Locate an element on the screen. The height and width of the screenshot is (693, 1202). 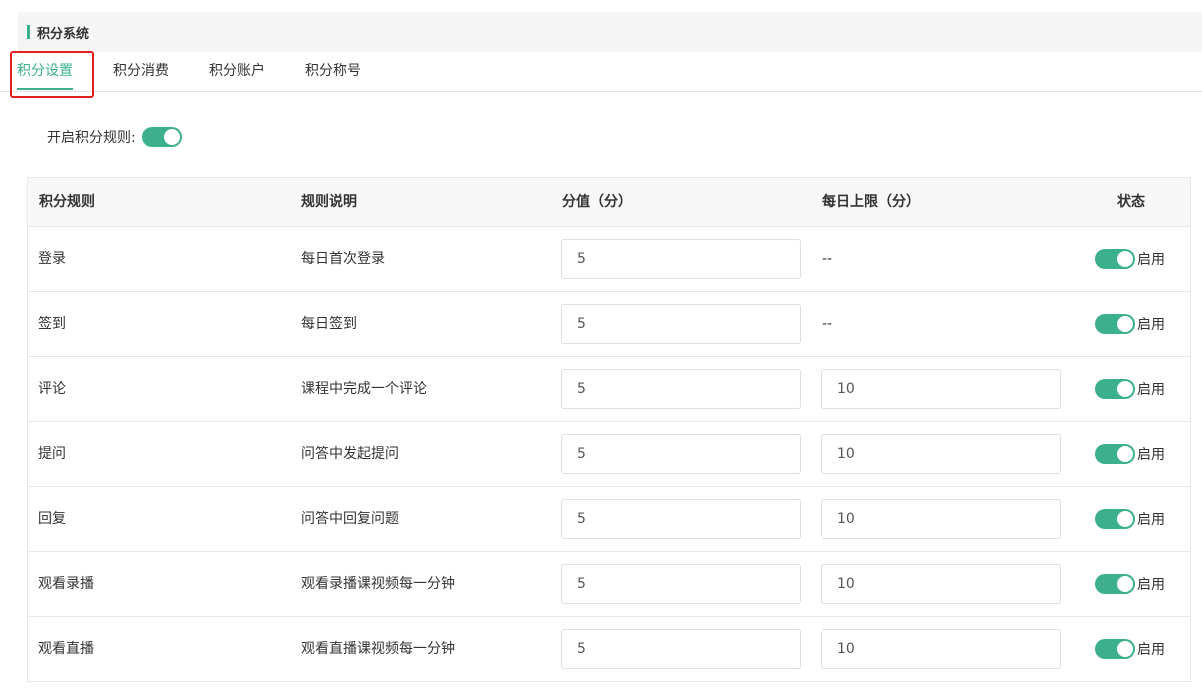
table-header: 积分规则 规则说明 分值（分） 每日上限（分） 状态 is located at coordinates (609, 202).